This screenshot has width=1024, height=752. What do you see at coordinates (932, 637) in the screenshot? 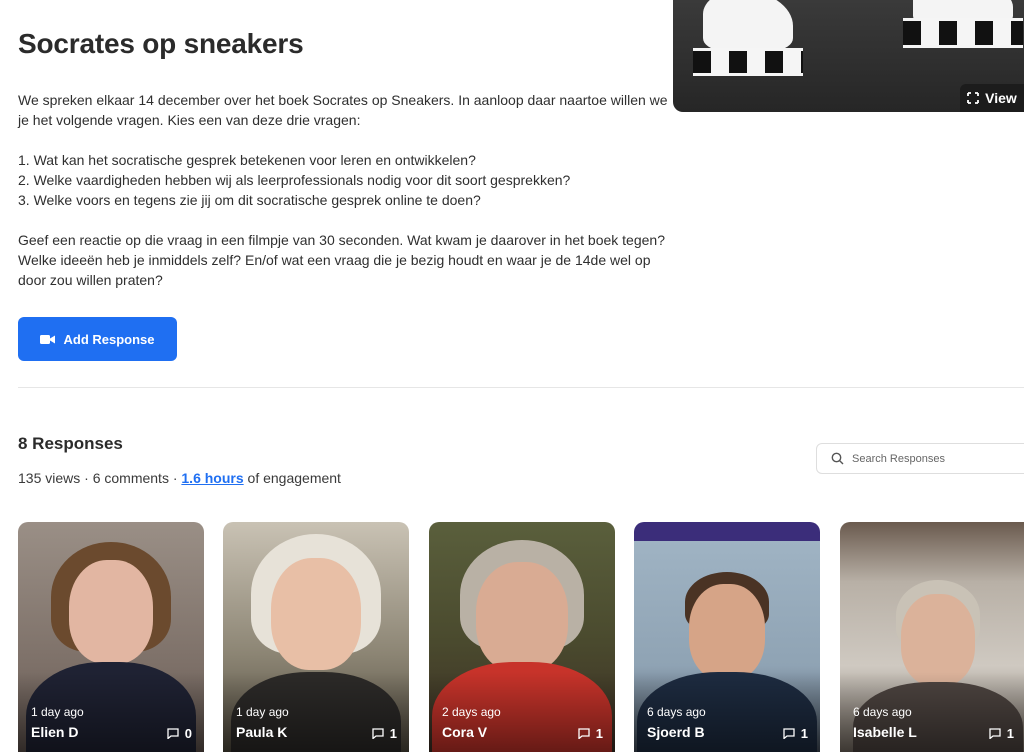
I see `response-card: 6 days ago Isabelle L 1` at bounding box center [932, 637].